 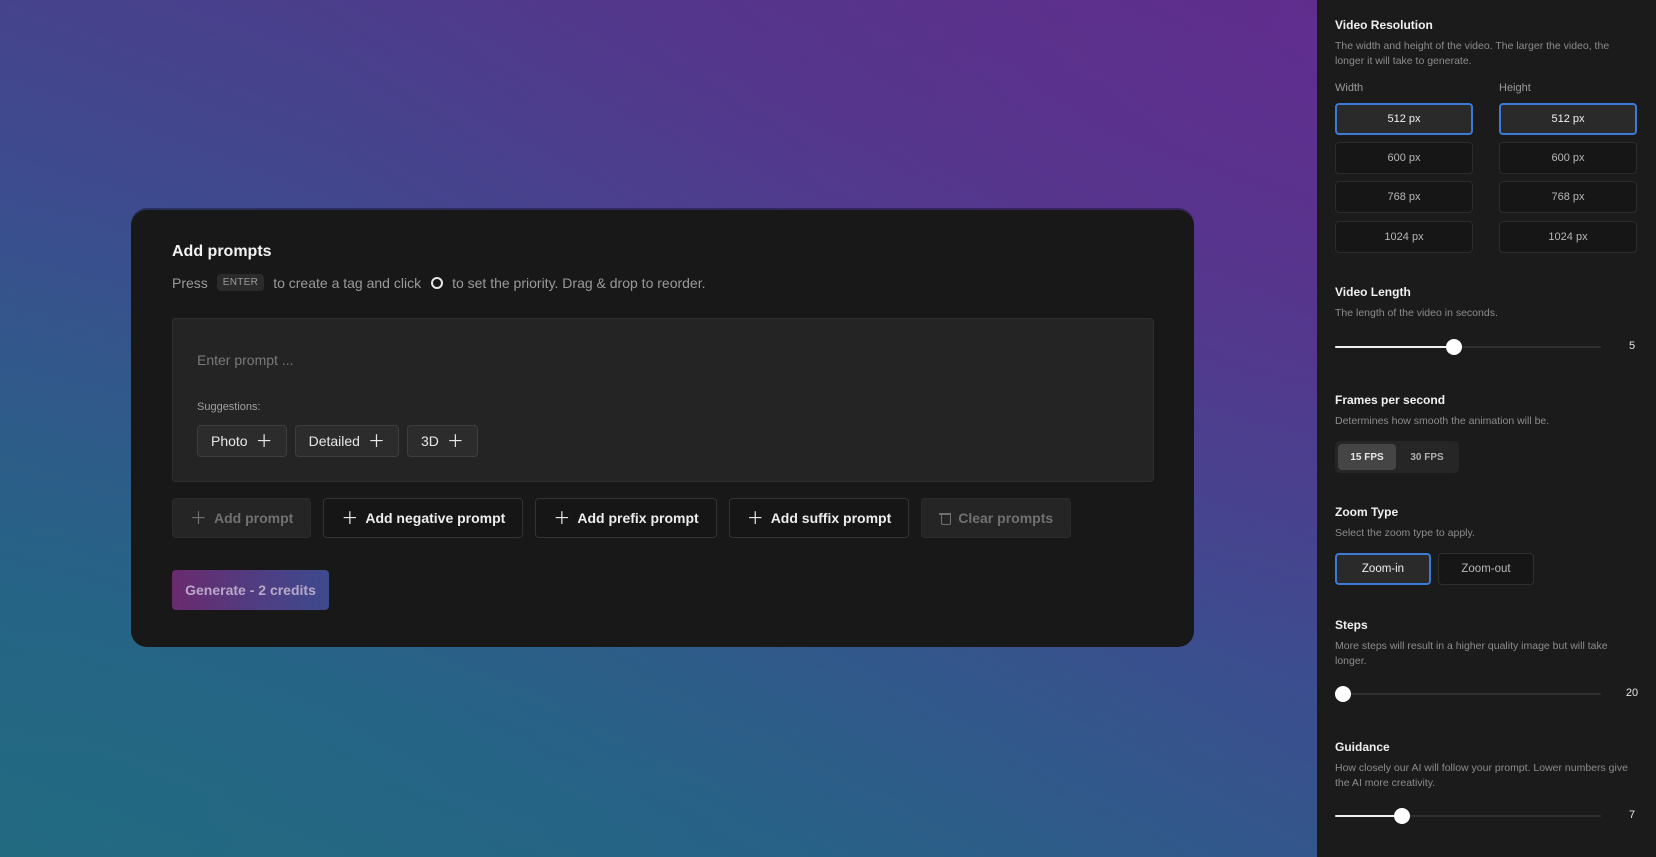 I want to click on fps-option-15: 15 FPS, so click(x=1367, y=457).